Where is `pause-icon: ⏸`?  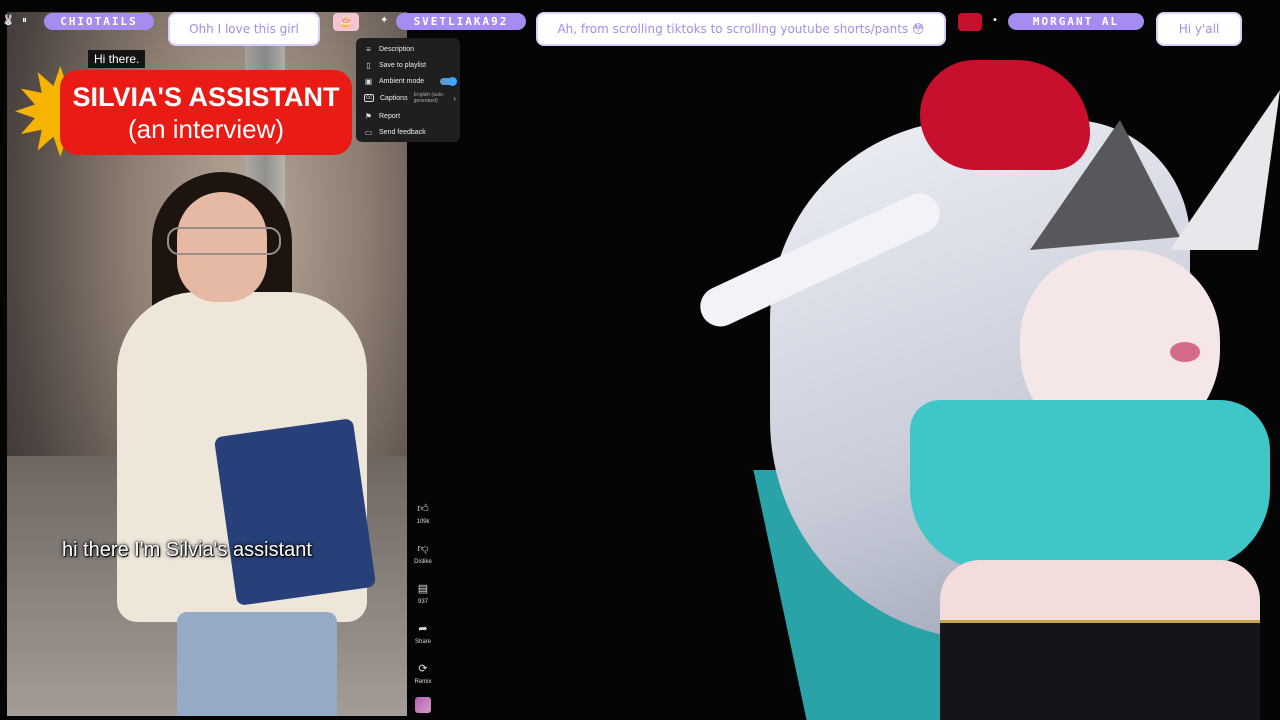 pause-icon: ⏸ is located at coordinates (24, 20).